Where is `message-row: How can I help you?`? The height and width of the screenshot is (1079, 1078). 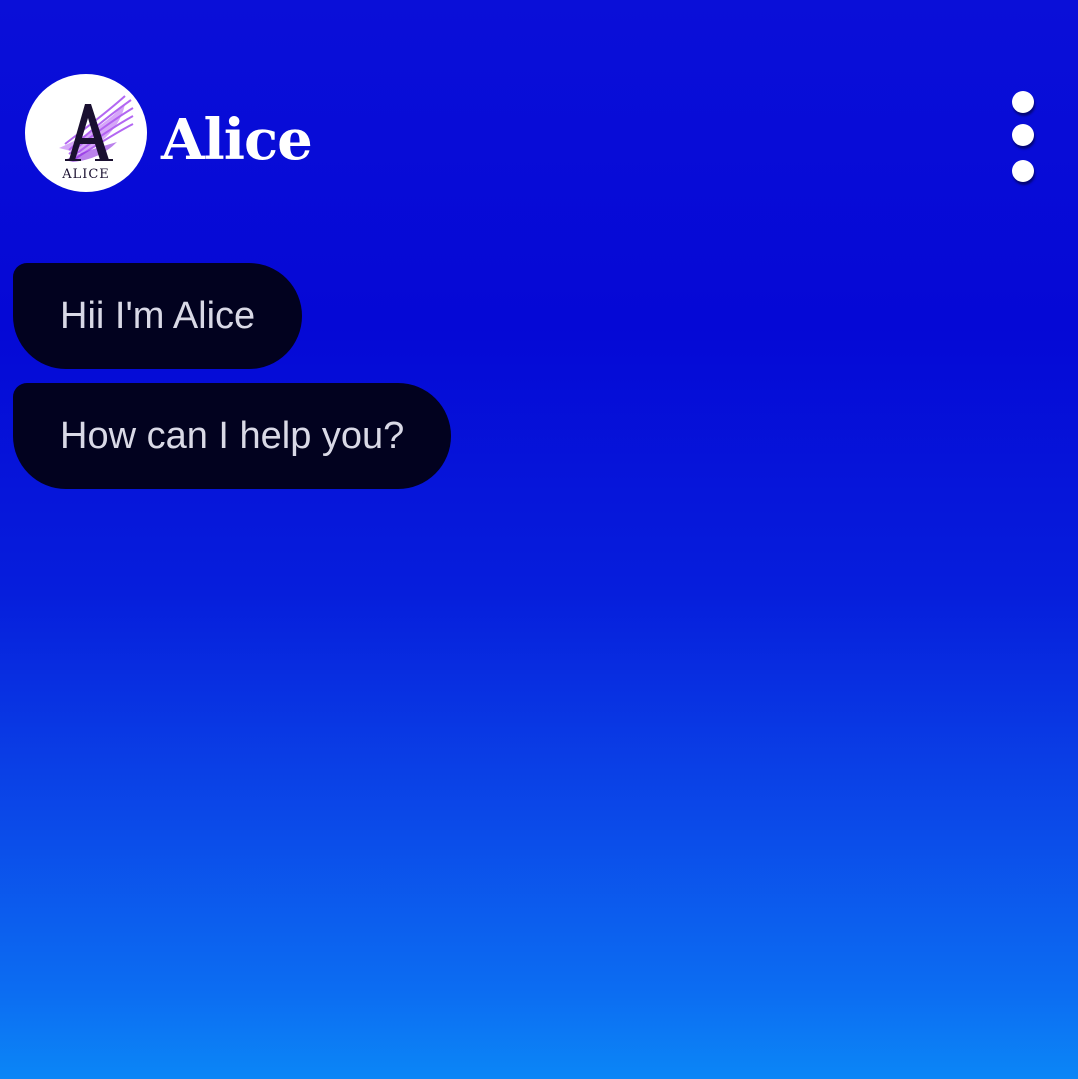
message-row: How can I help you? is located at coordinates (232, 436).